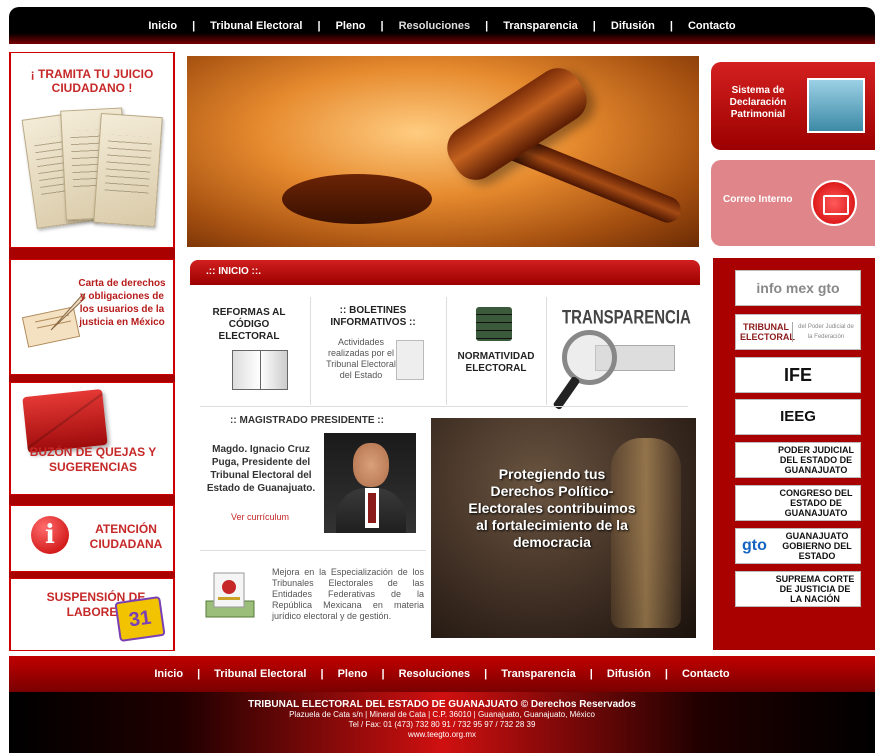 Image resolution: width=875 pixels, height=753 pixels. I want to click on calculator-image, so click(836, 105).